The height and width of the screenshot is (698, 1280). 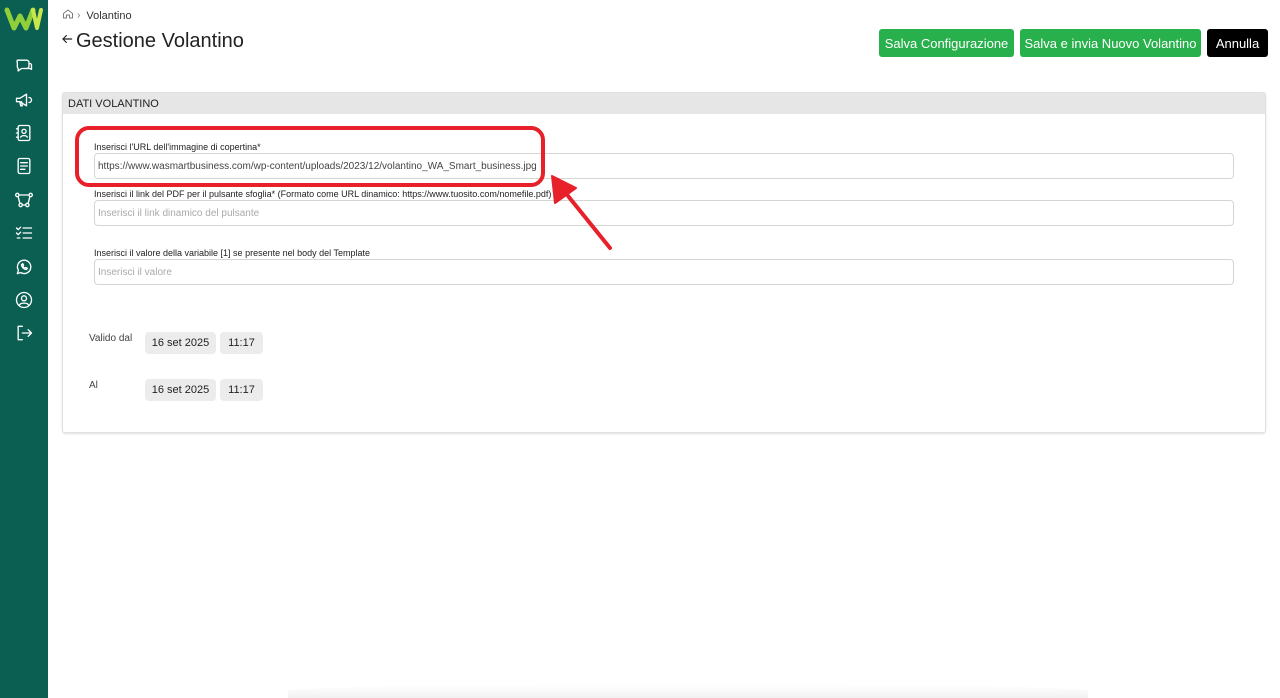 I want to click on flow-icon, so click(x=23, y=200).